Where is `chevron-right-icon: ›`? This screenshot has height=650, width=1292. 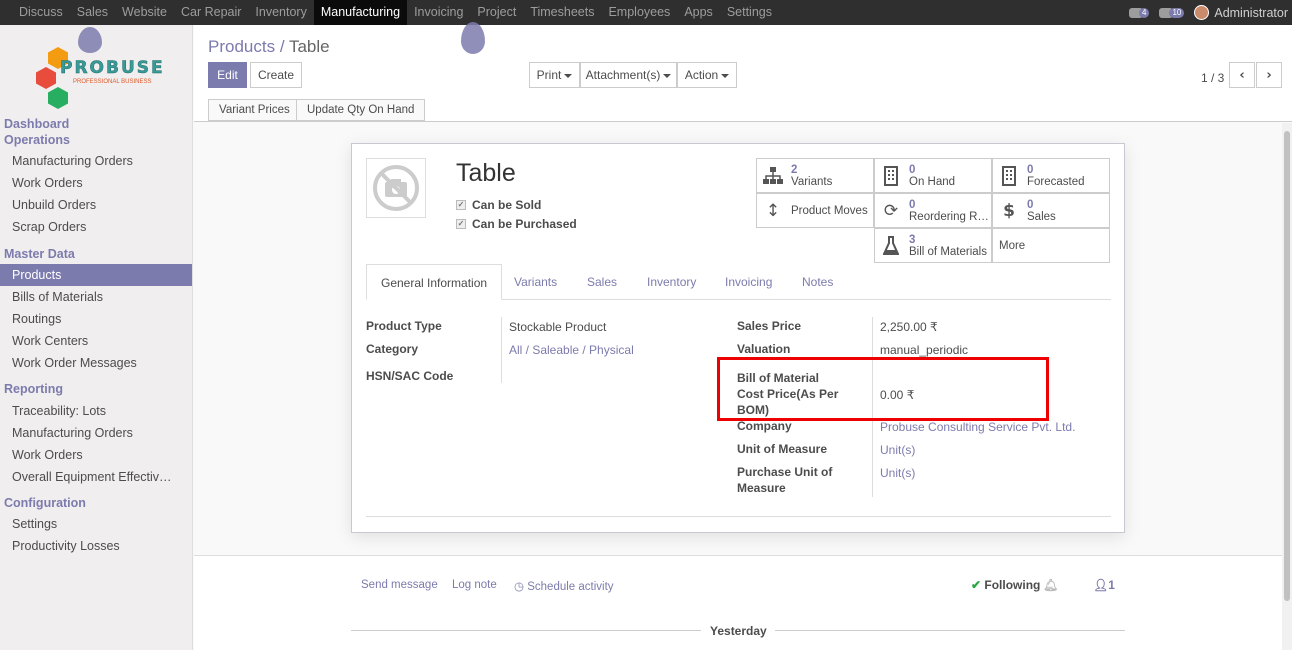 chevron-right-icon: › is located at coordinates (1269, 75).